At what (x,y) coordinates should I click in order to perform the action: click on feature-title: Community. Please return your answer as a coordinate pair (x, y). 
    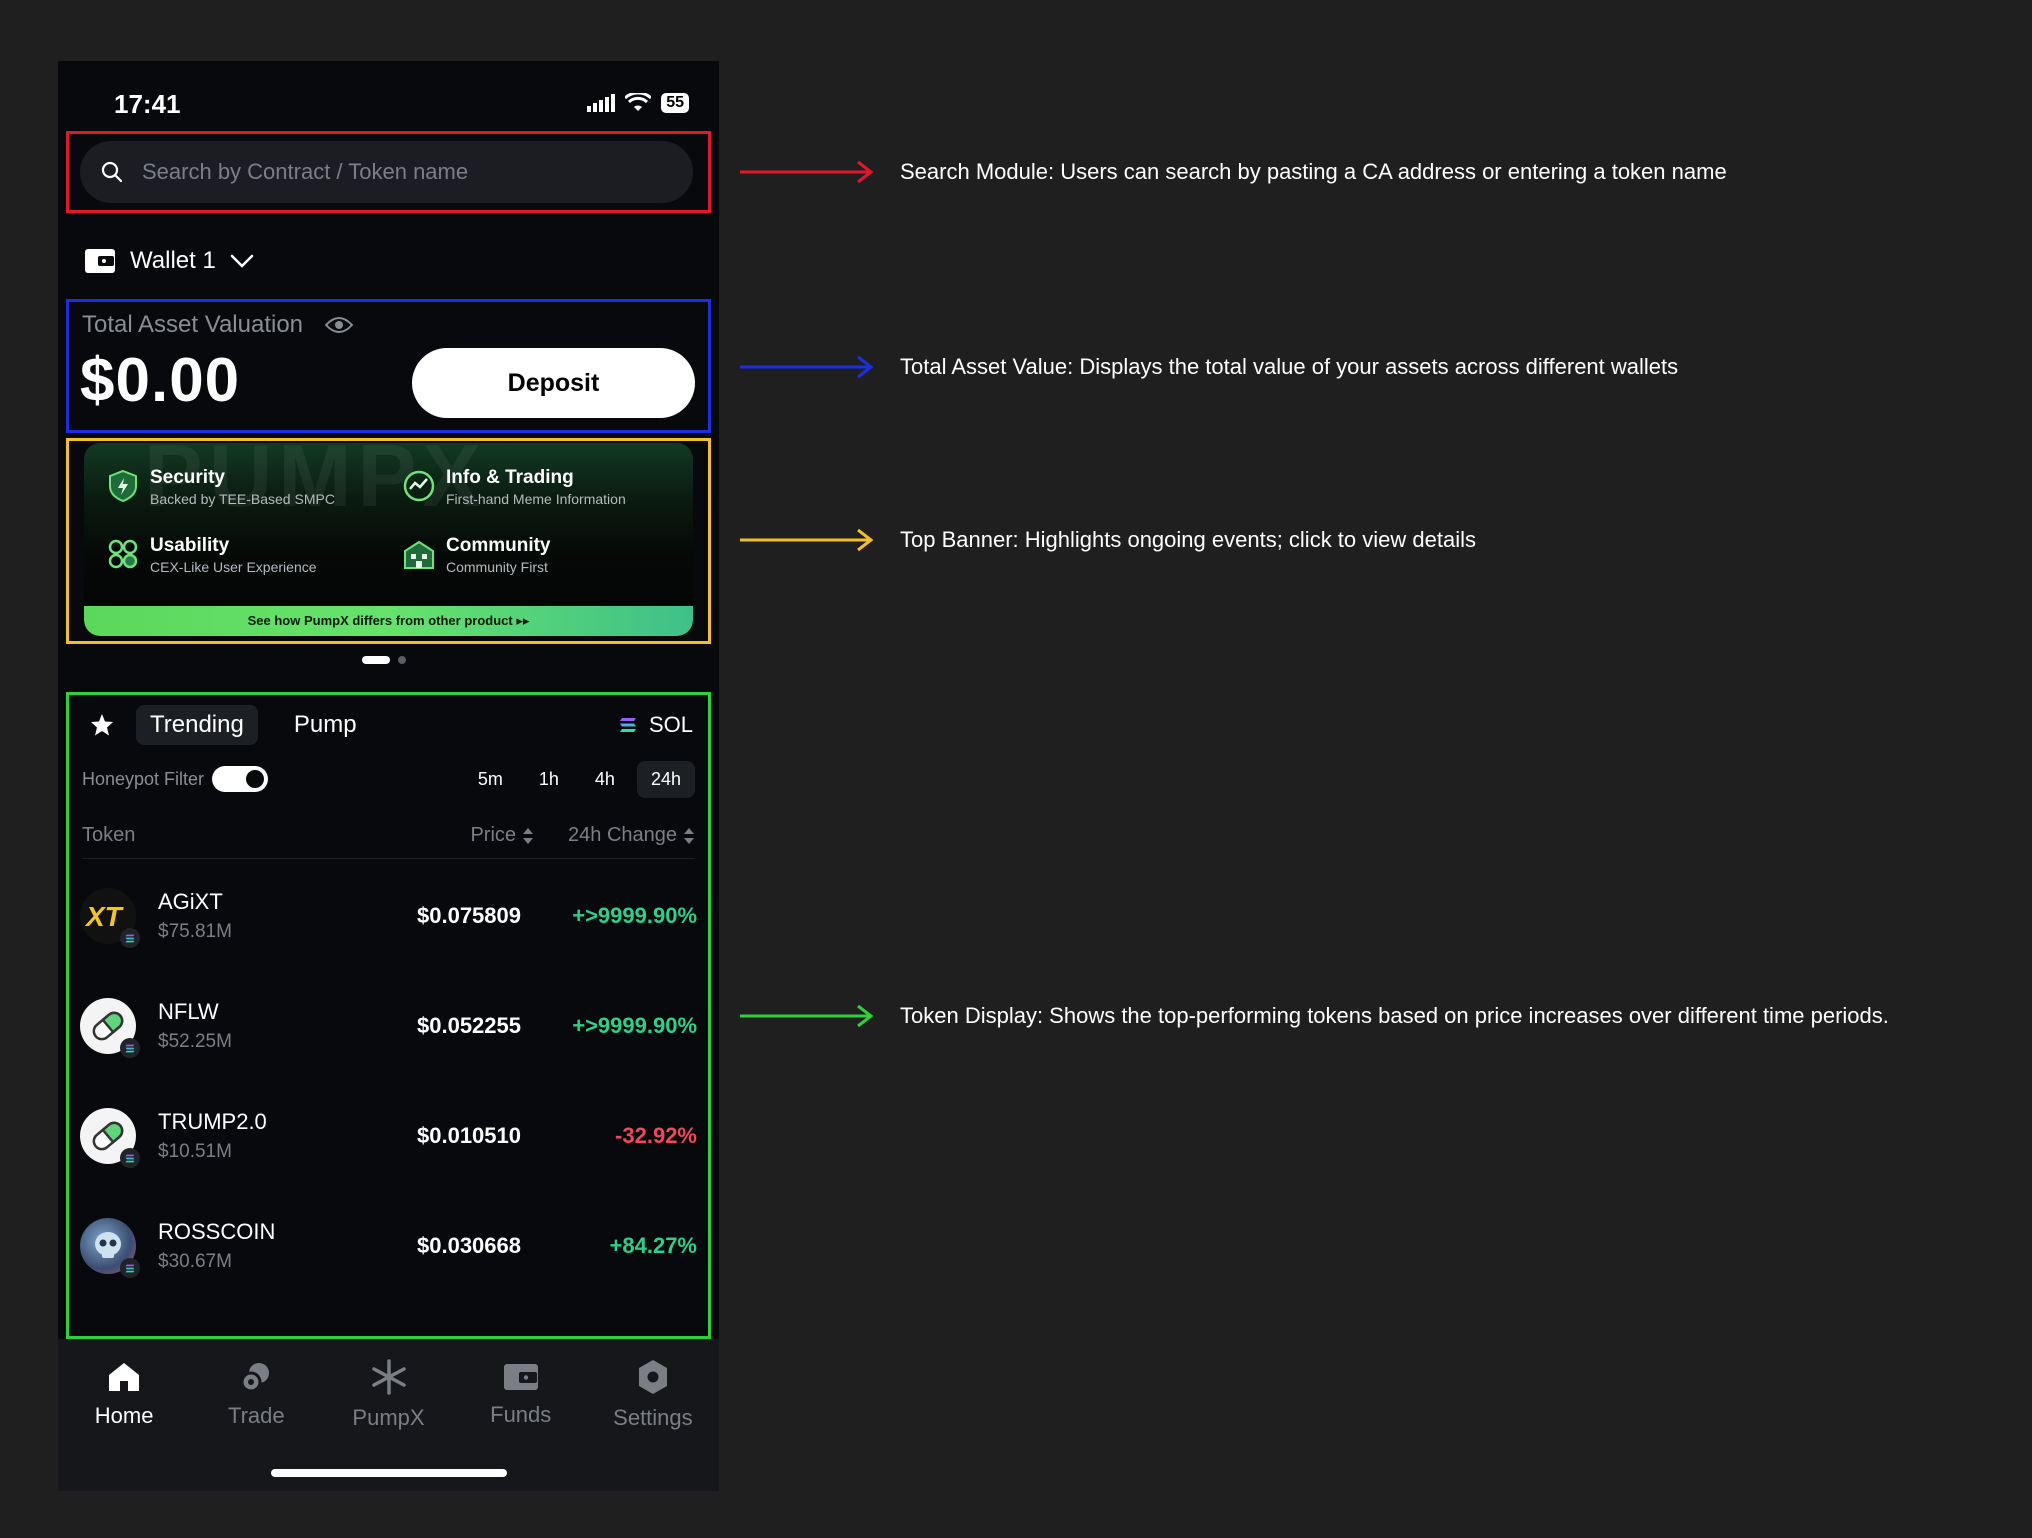
    Looking at the image, I should click on (498, 545).